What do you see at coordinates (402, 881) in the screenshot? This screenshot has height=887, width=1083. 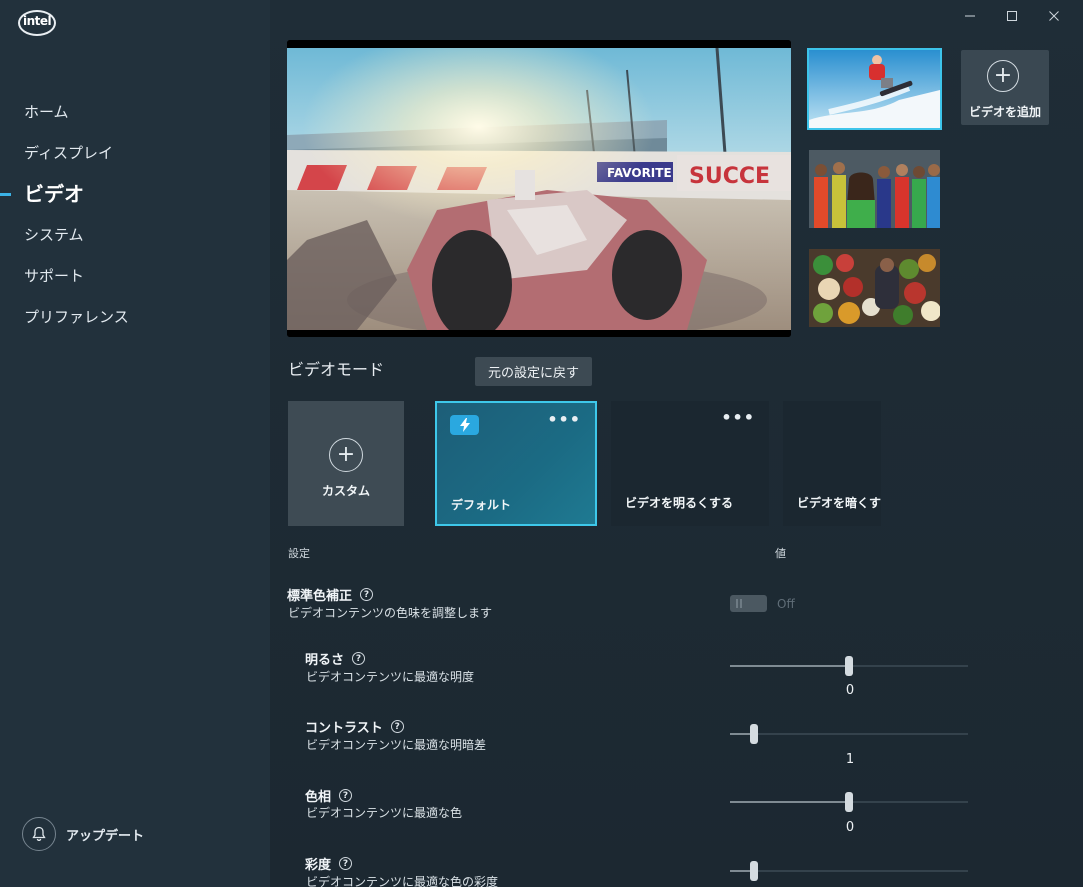 I see `setting-description: ビデオコンテンツに最適な色の彩度` at bounding box center [402, 881].